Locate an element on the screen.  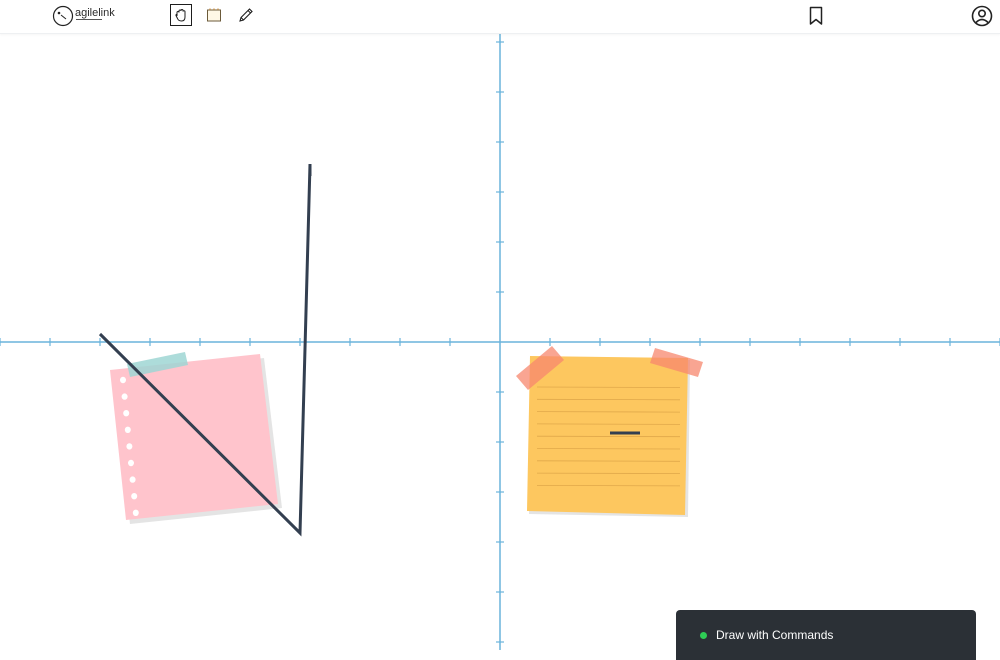
account-button is located at coordinates (982, 16).